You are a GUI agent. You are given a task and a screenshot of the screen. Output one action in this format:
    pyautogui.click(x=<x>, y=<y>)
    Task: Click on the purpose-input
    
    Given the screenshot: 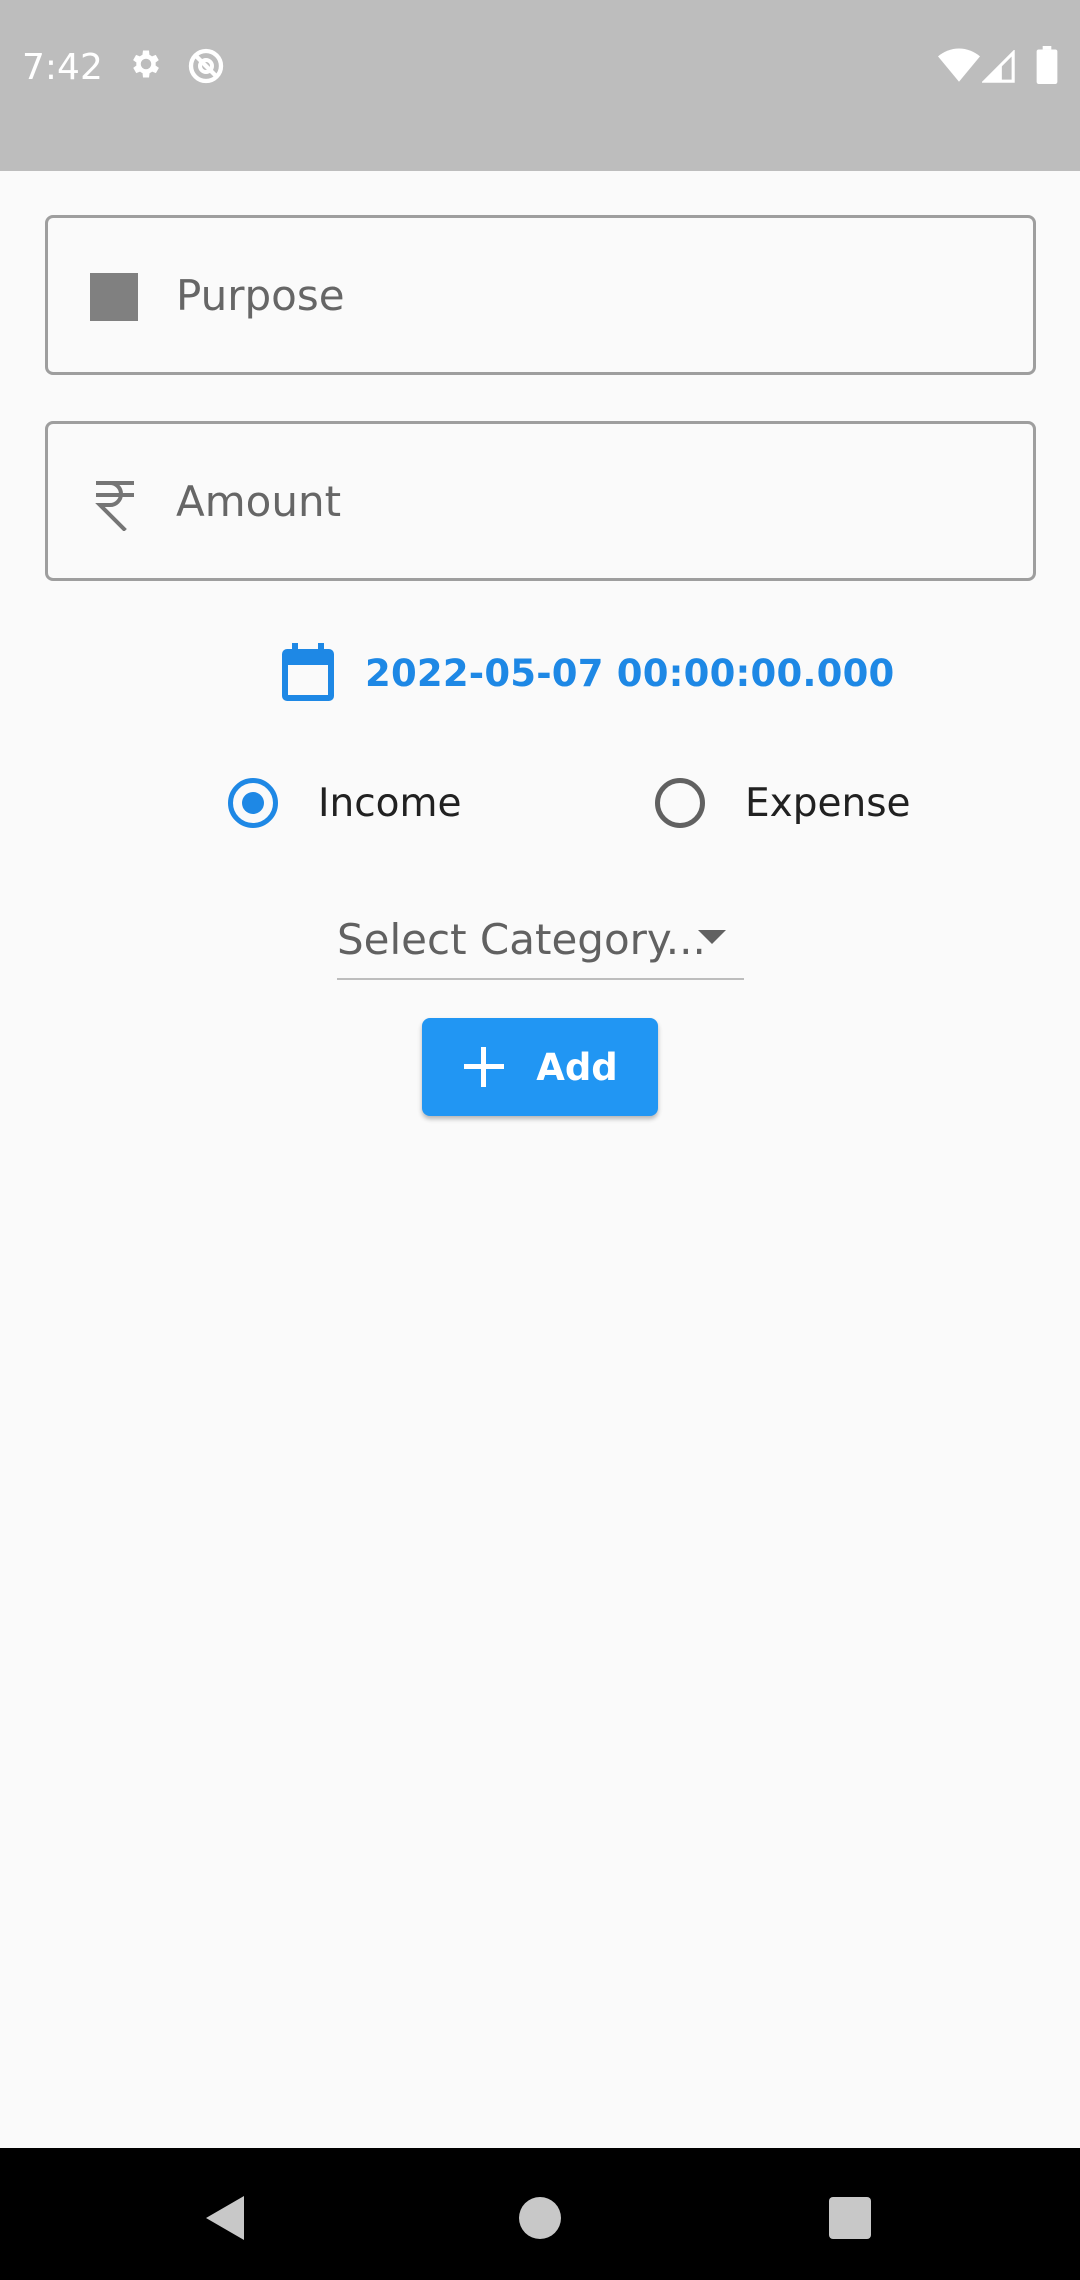 What is the action you would take?
    pyautogui.click(x=591, y=295)
    